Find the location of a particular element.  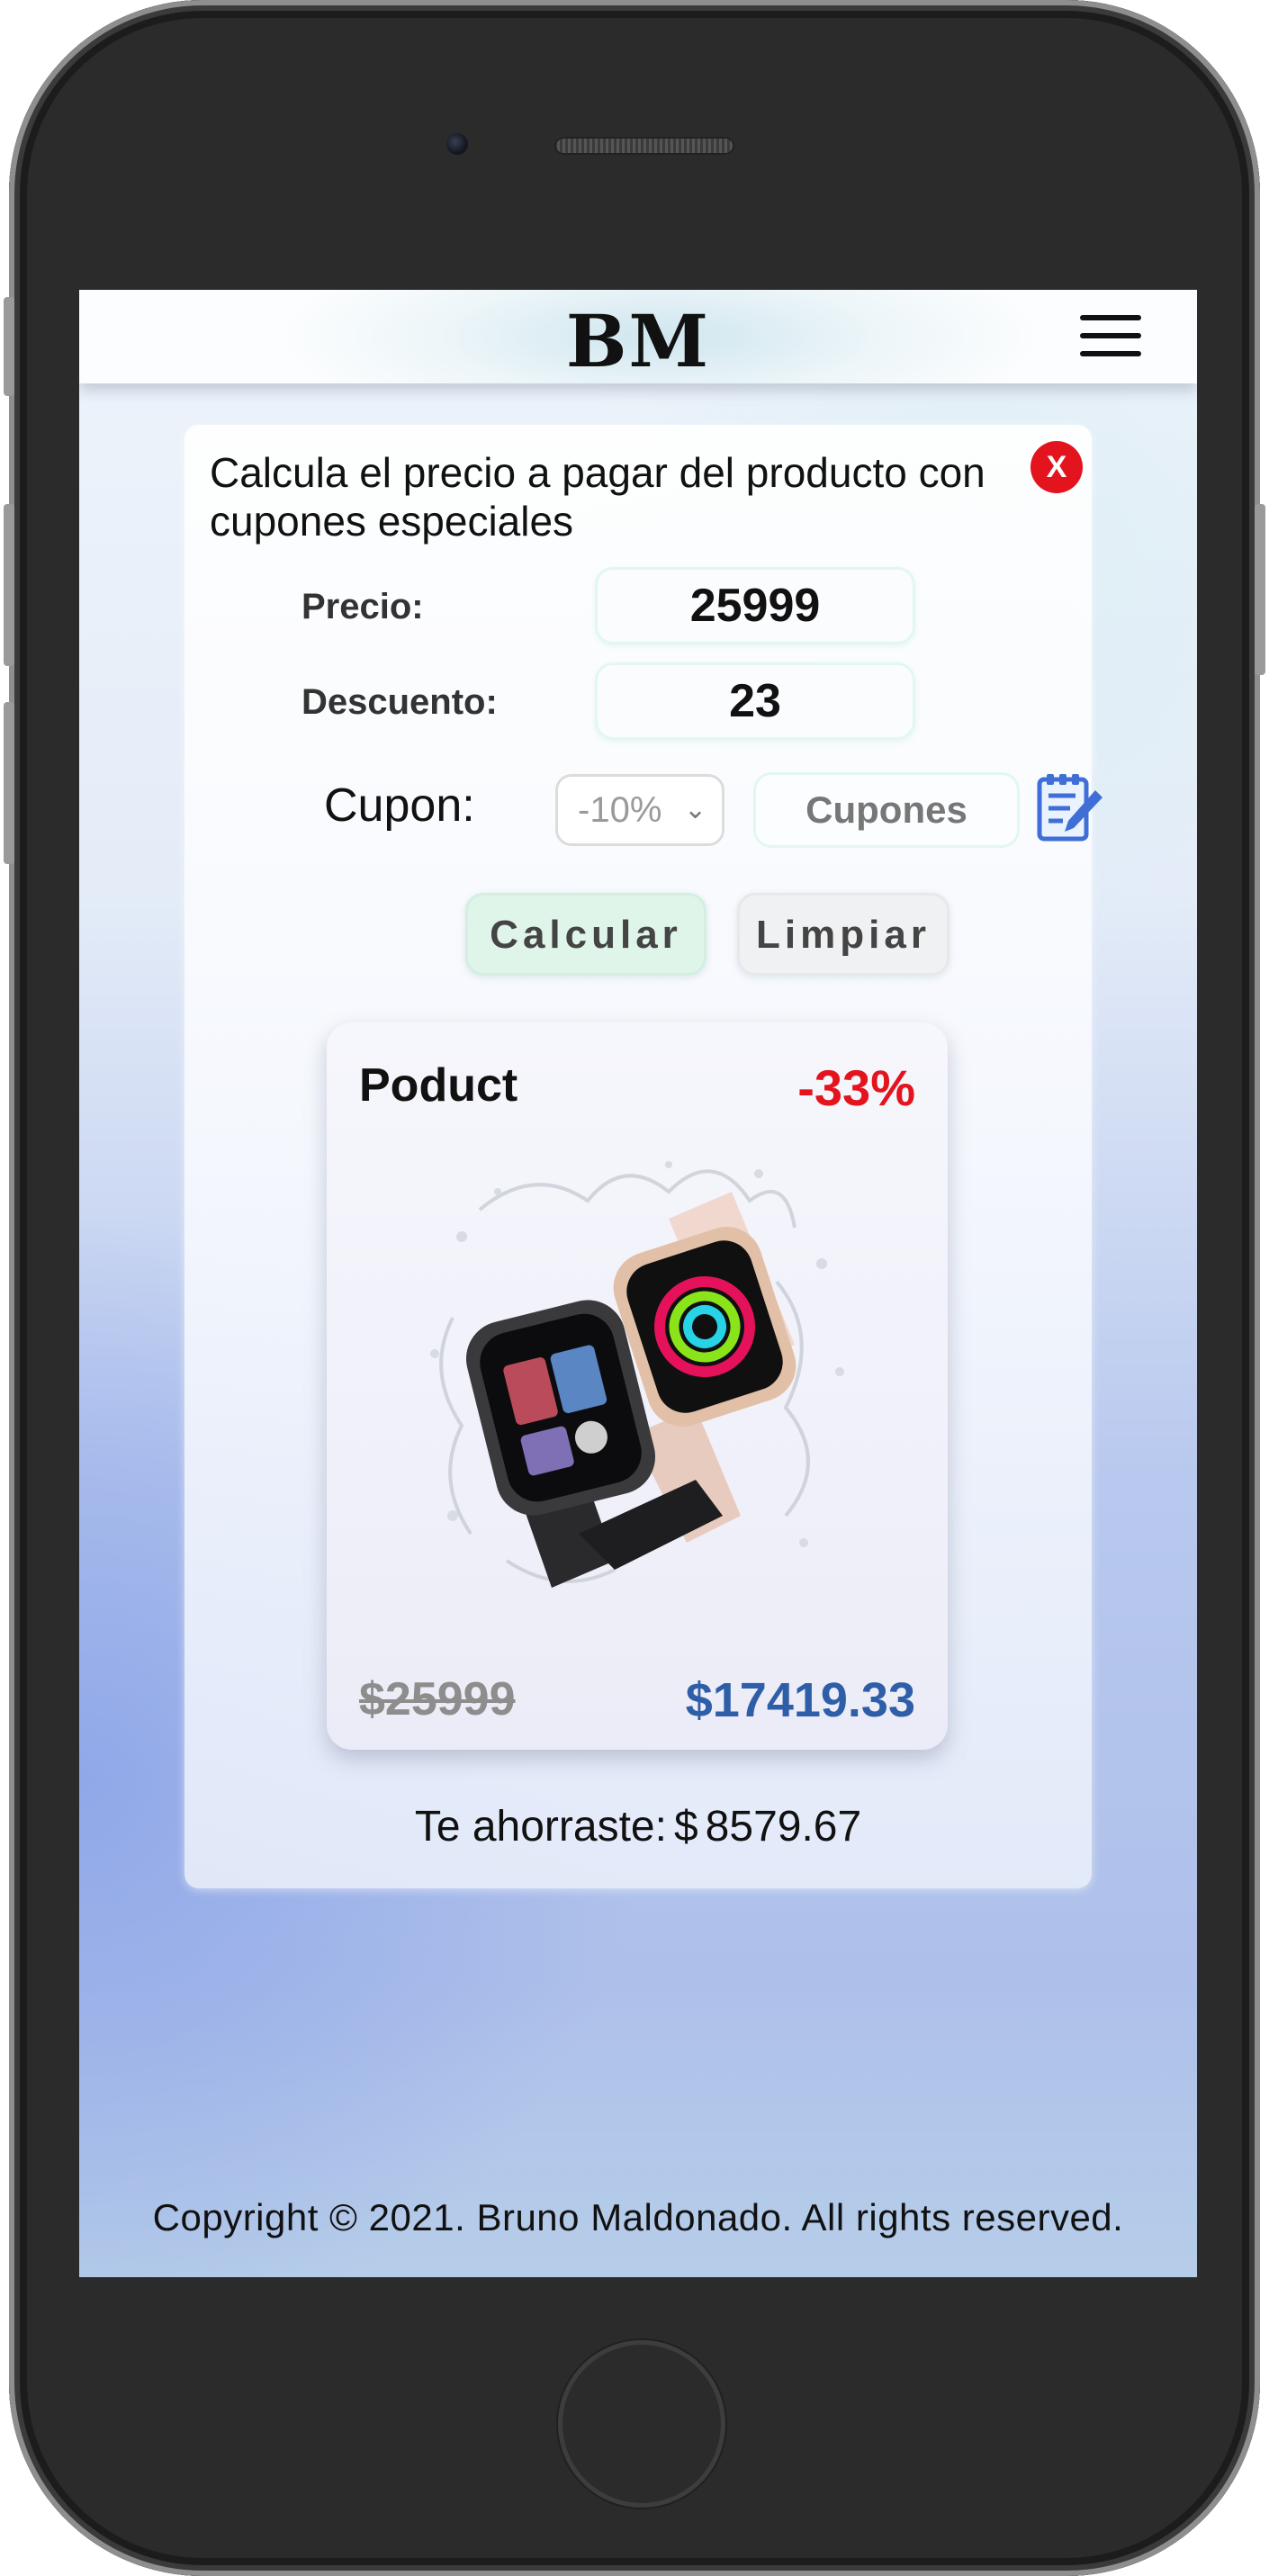

discount-label: Descuento: is located at coordinates (400, 702).